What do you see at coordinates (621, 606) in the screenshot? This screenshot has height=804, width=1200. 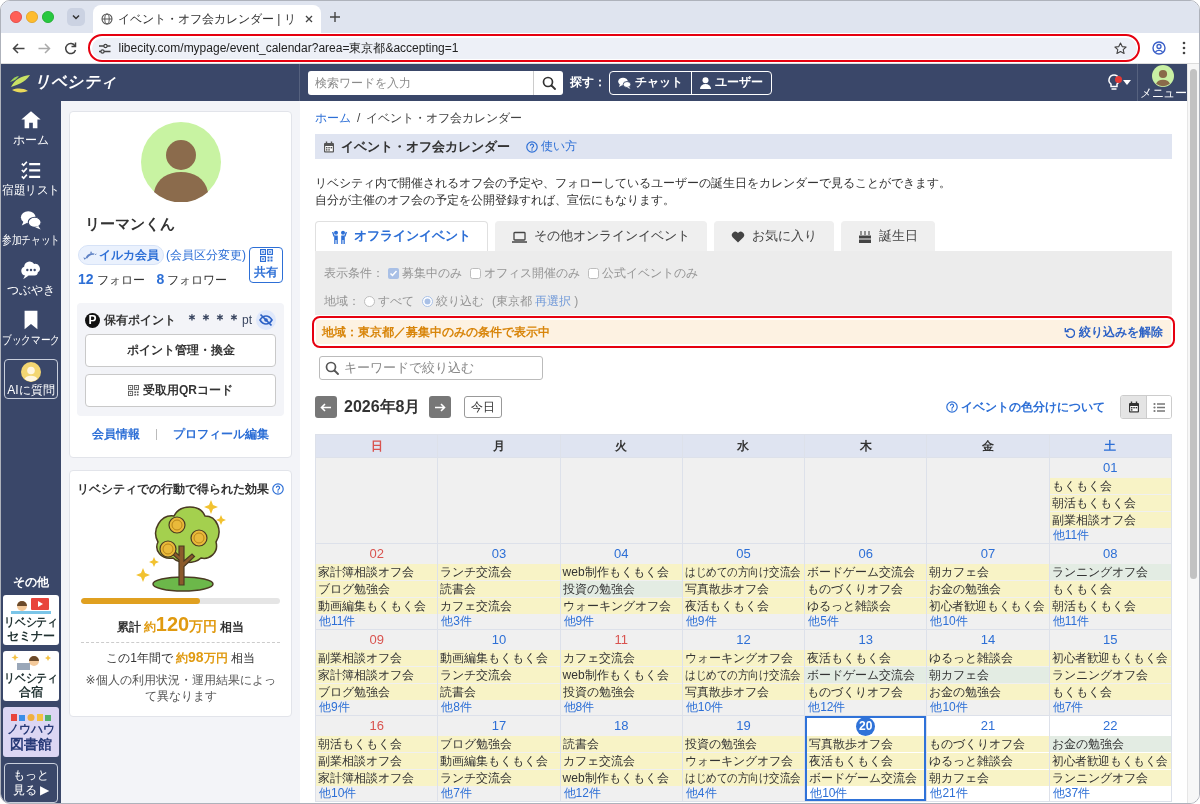 I see `event-item: ウォーキングオフ会` at bounding box center [621, 606].